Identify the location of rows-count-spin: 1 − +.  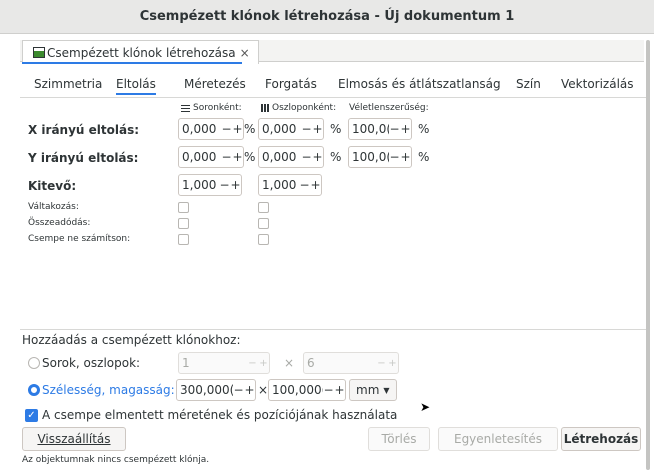
(224, 363).